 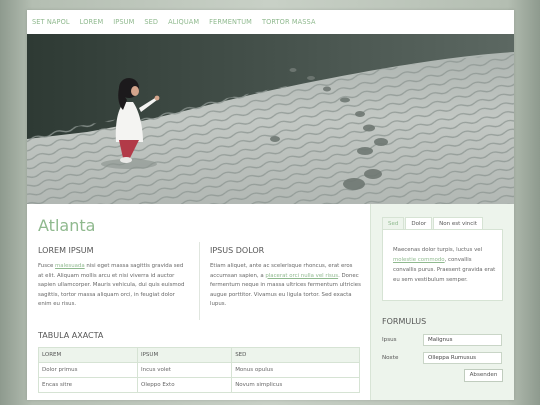 What do you see at coordinates (51, 22) in the screenshot?
I see `nav-item-set-napol: SET NAPOL` at bounding box center [51, 22].